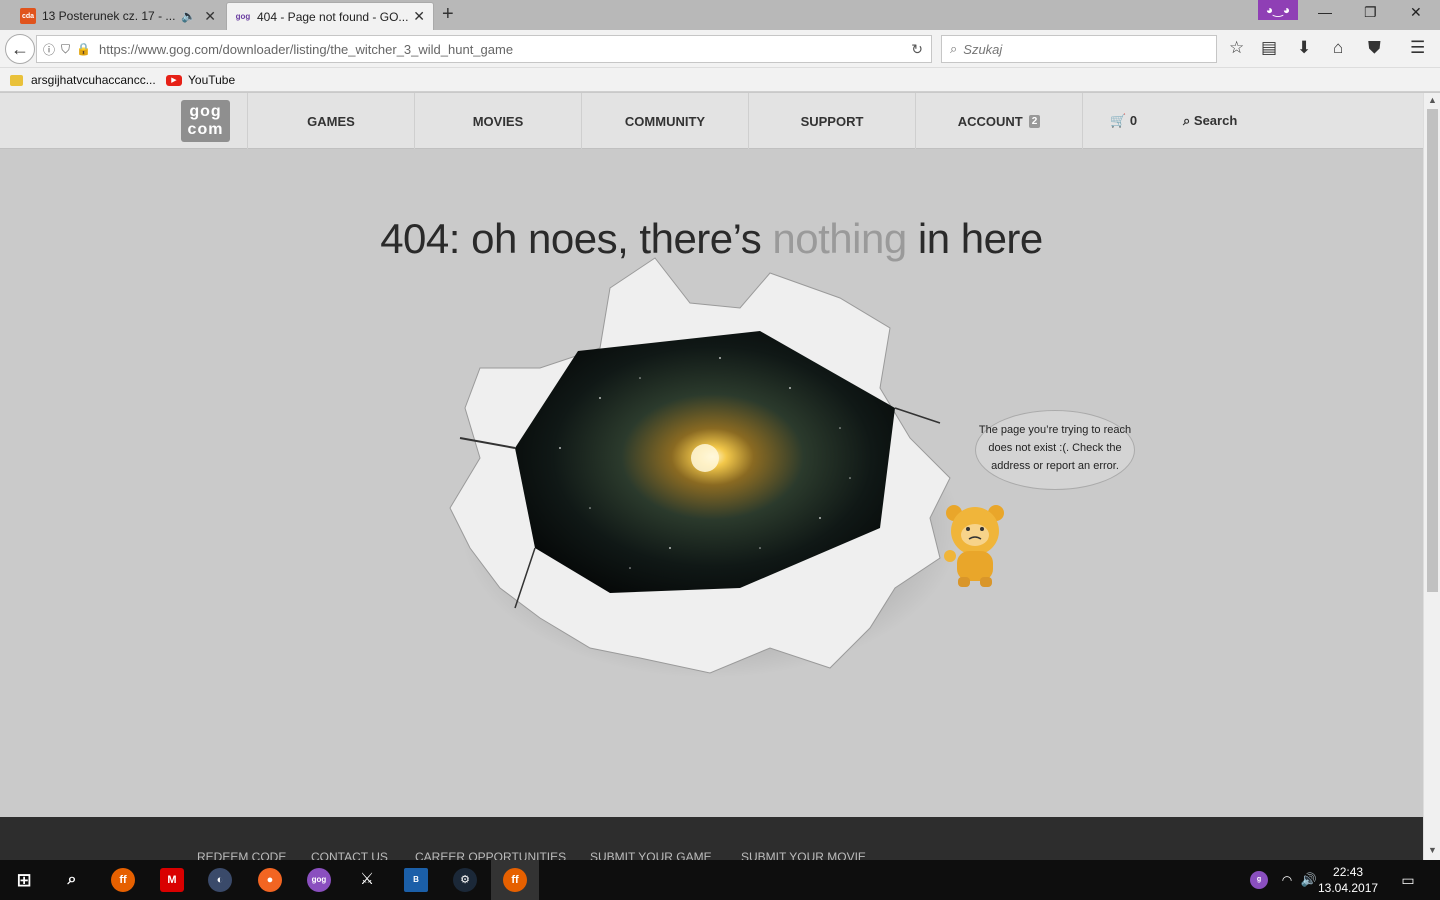 This screenshot has width=1440, height=900. Describe the element at coordinates (831, 121) in the screenshot. I see `nav-support: SUPPORT` at that location.